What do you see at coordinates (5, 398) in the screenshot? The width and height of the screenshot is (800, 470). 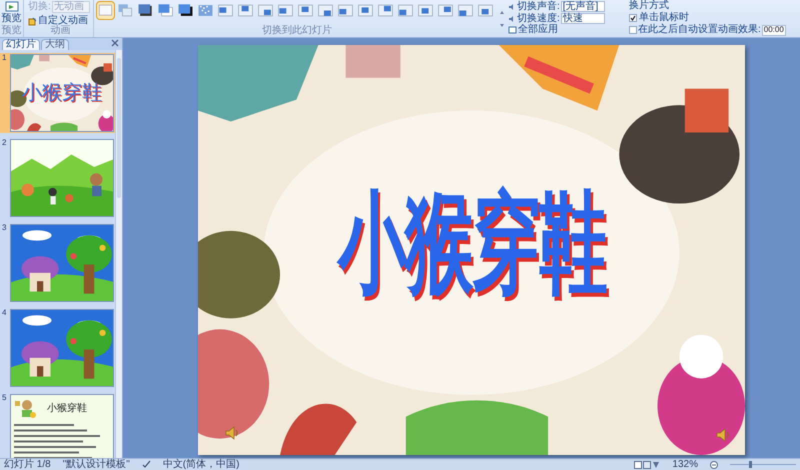 I see `slide-number: 5` at bounding box center [5, 398].